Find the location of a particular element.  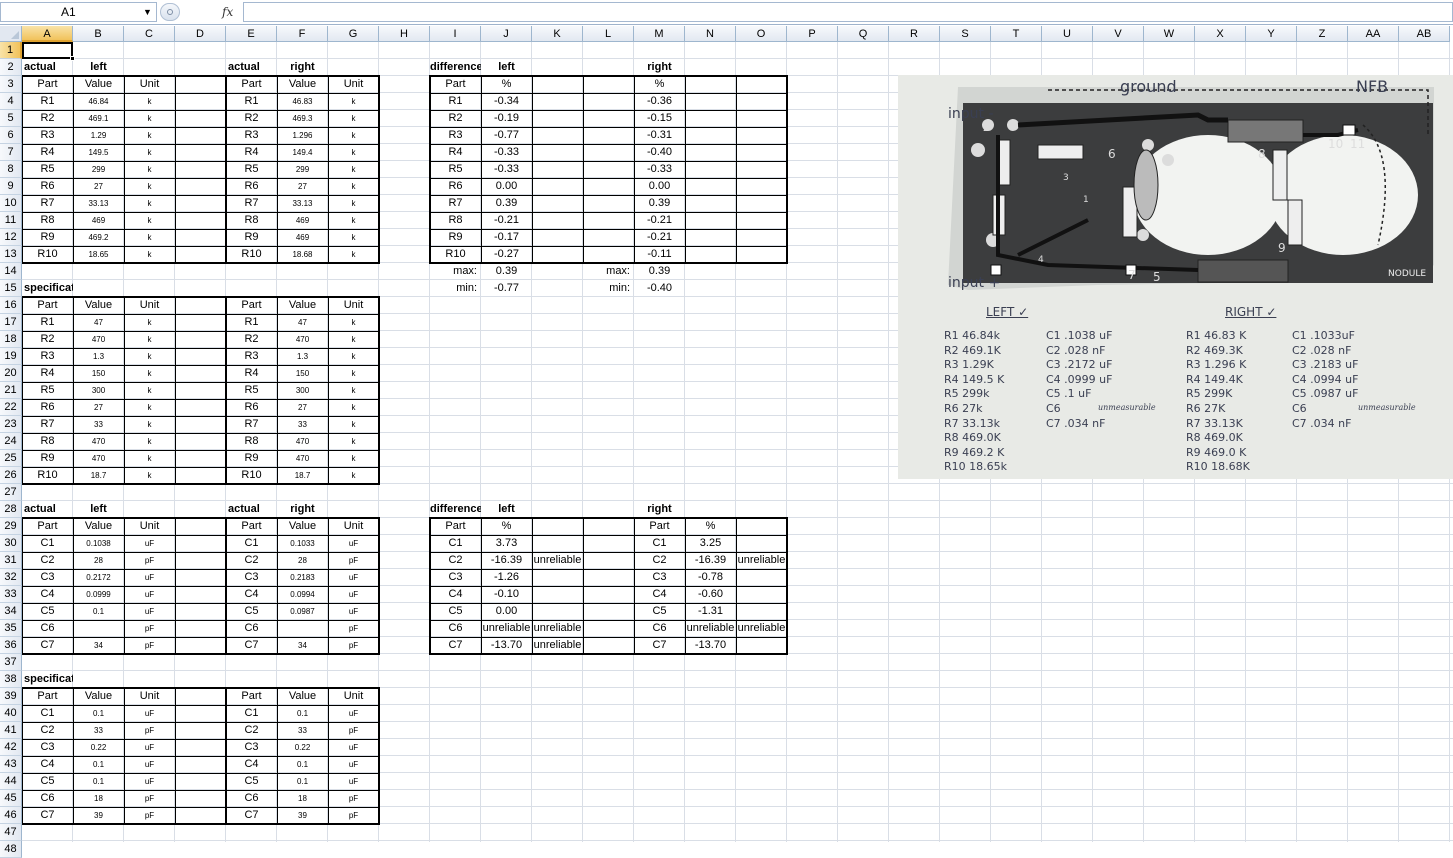

active-cell-cursor is located at coordinates (48, 51).